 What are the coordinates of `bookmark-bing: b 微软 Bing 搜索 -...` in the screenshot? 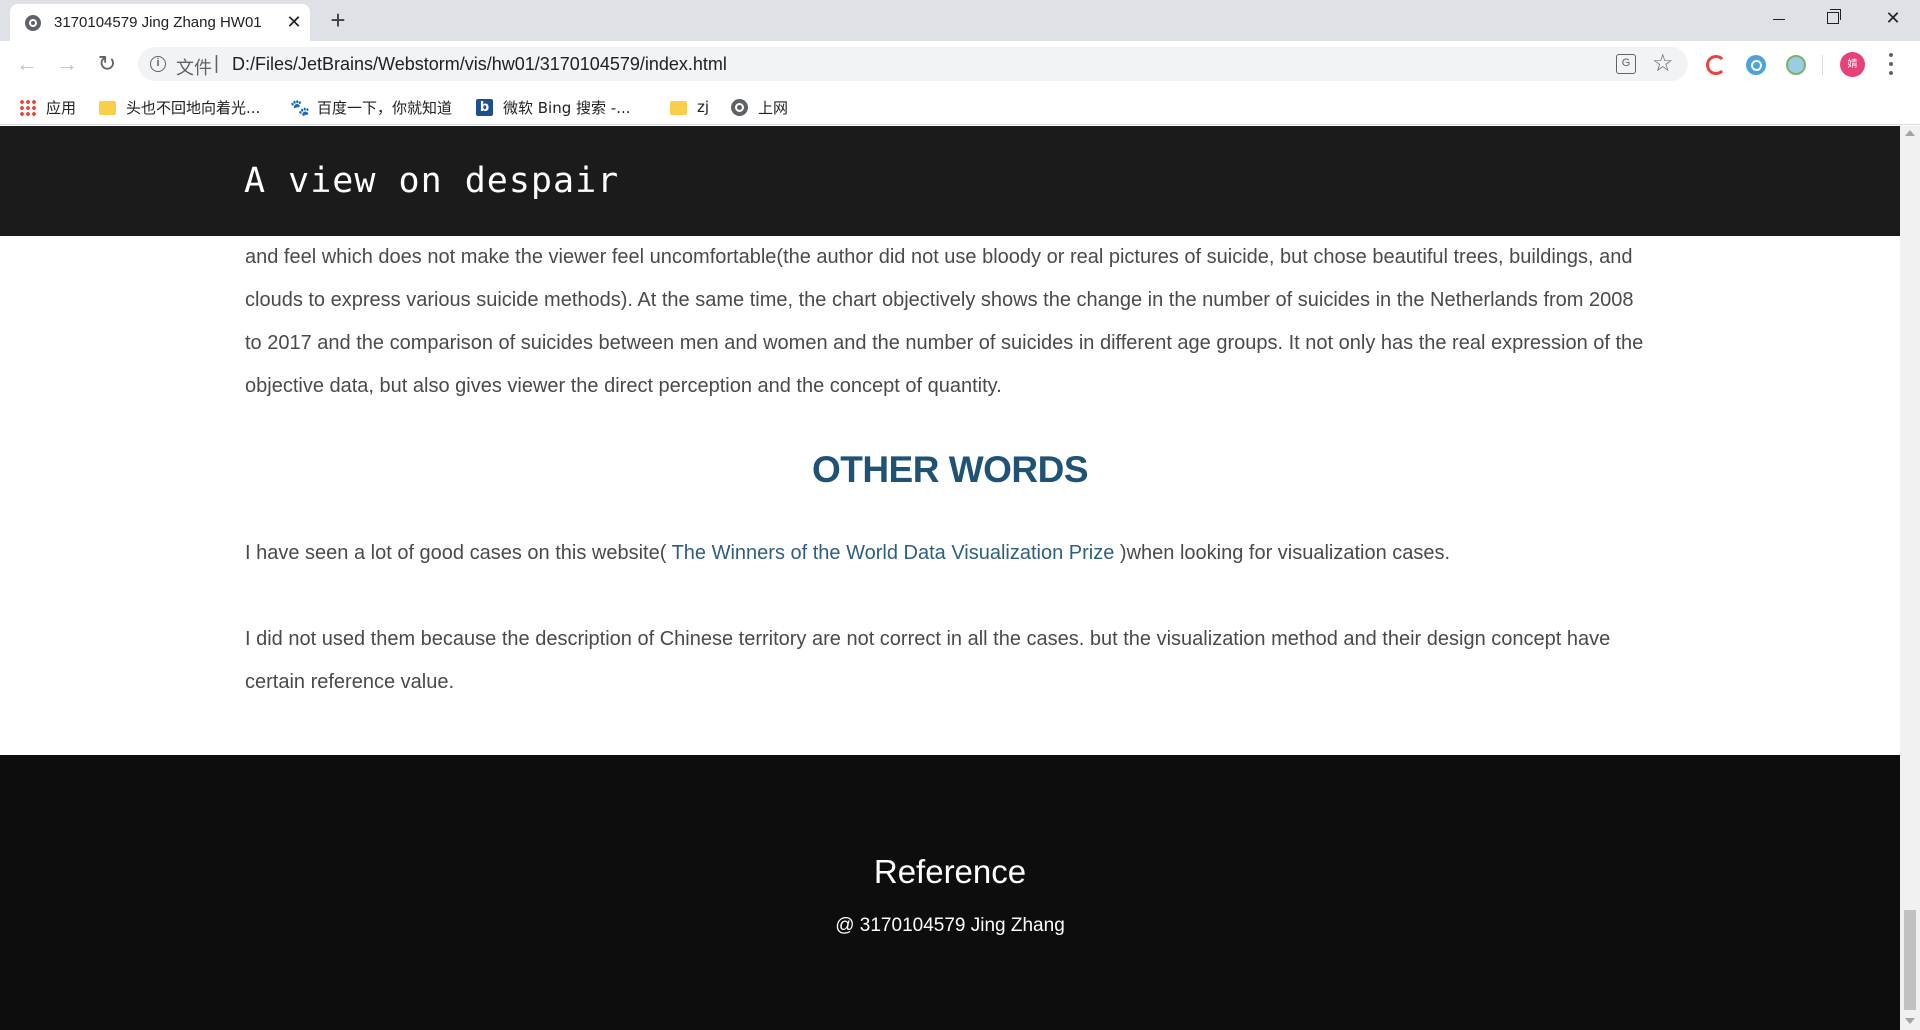 It's located at (553, 107).